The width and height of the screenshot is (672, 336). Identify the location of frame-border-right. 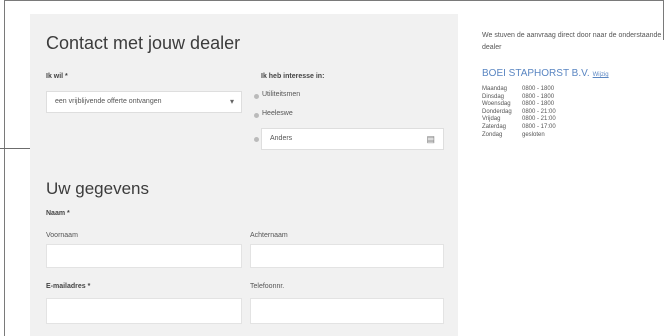
(663, 20).